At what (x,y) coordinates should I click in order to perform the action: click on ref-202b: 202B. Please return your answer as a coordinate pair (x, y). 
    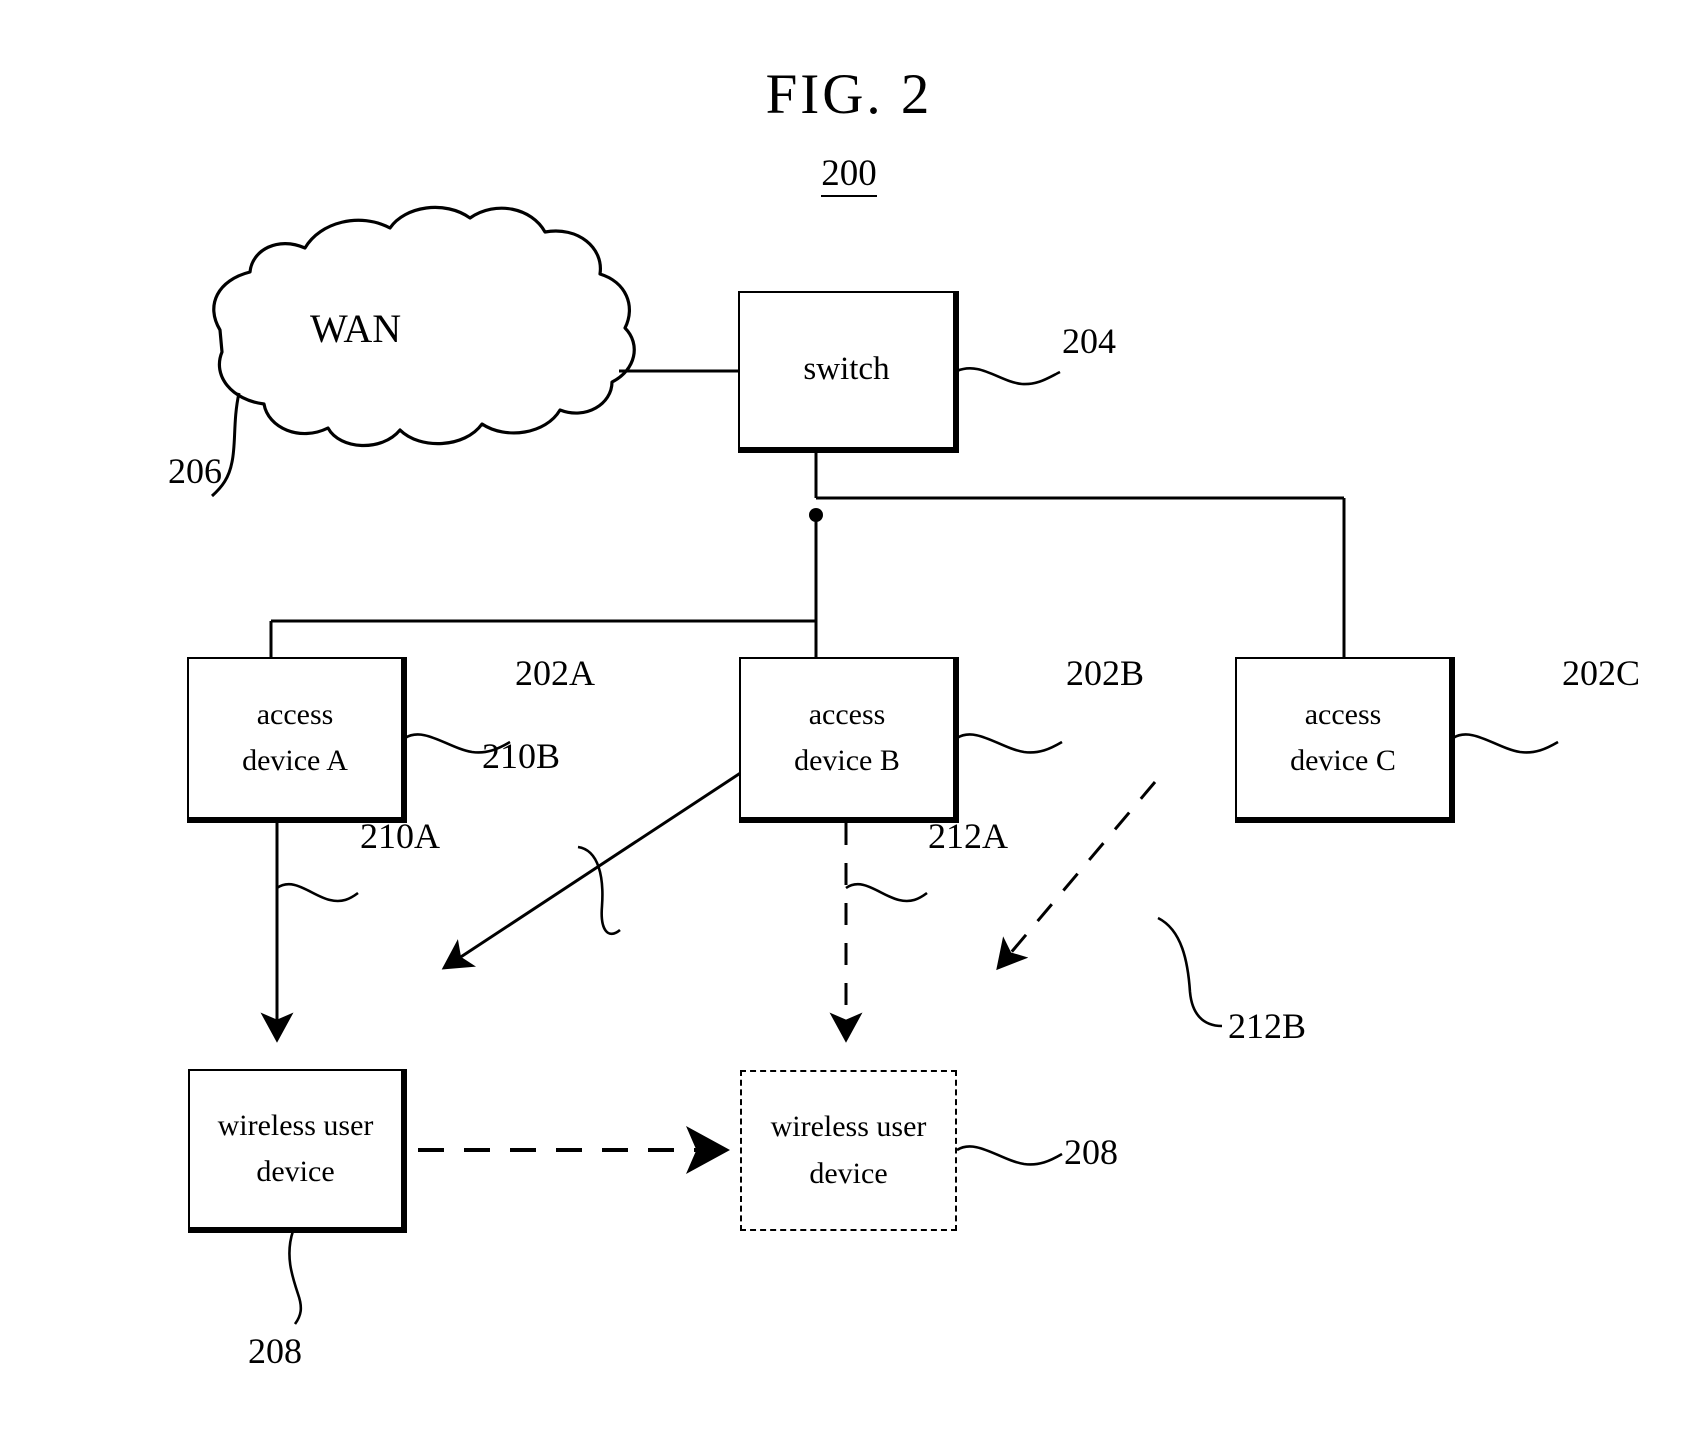
    Looking at the image, I should click on (1105, 673).